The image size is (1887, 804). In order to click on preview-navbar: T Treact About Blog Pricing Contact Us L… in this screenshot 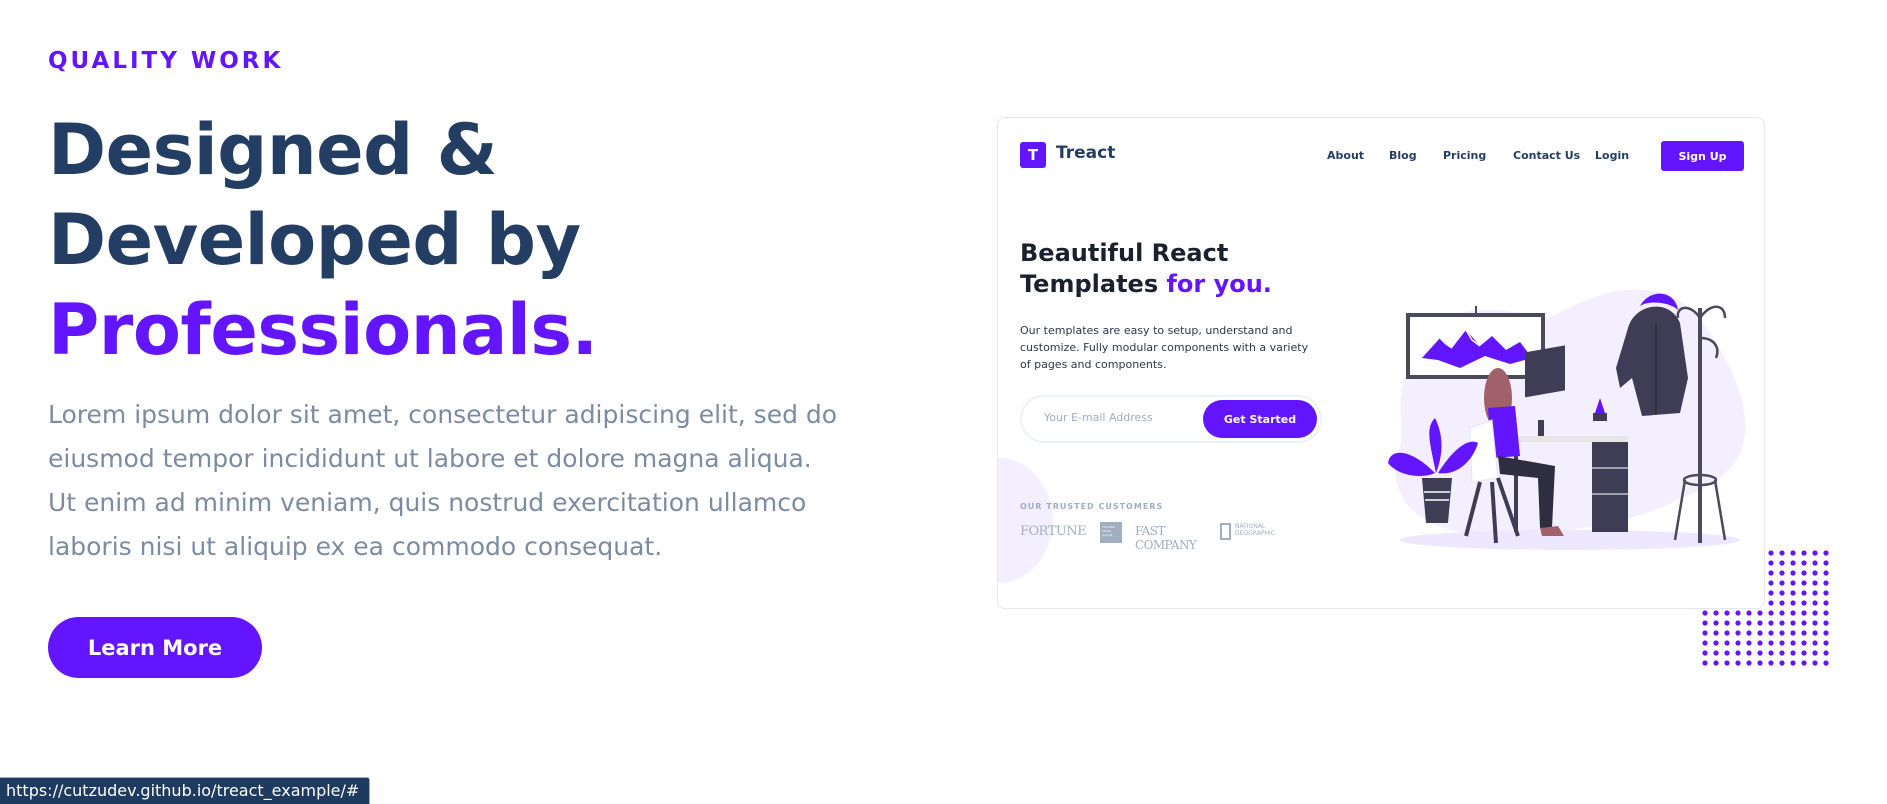, I will do `click(1381, 155)`.